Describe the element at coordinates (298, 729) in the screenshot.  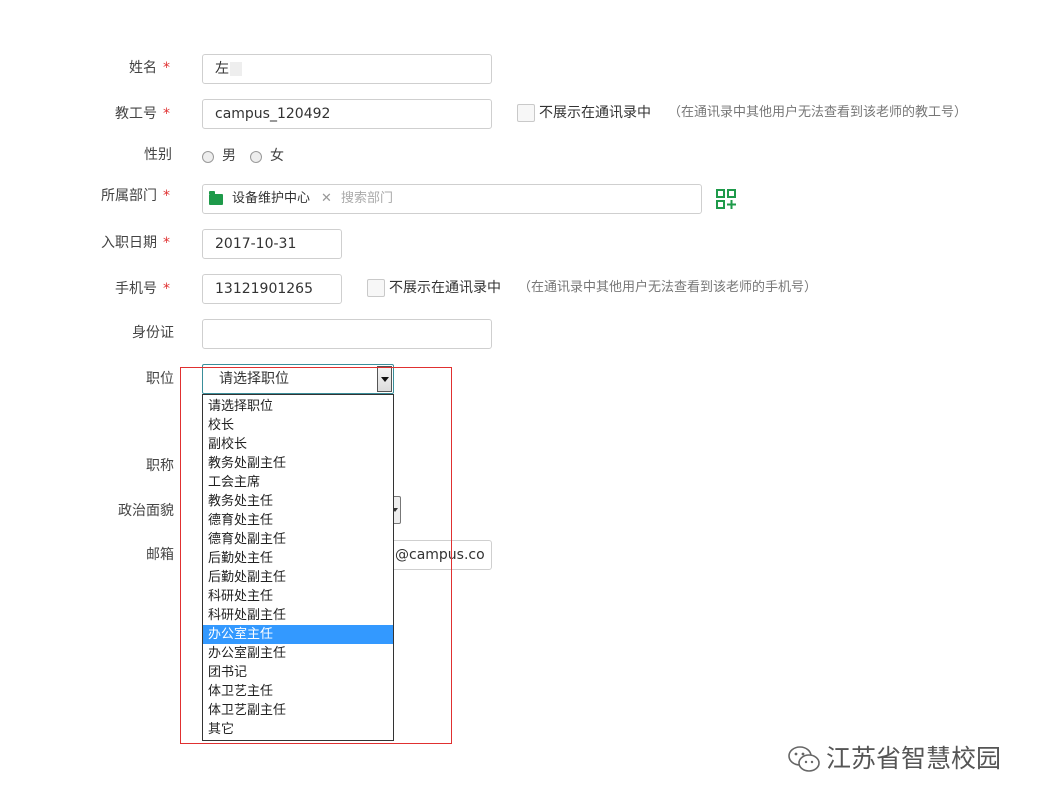
I see `dropdown-option: 其它` at that location.